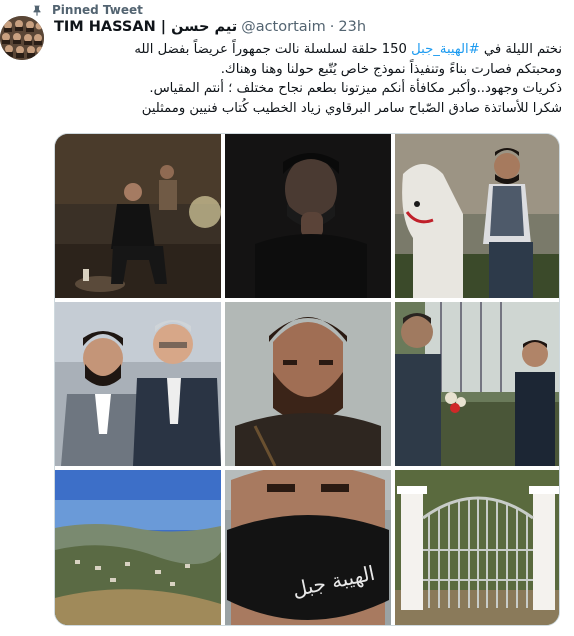 The height and width of the screenshot is (636, 574). What do you see at coordinates (352, 27) in the screenshot?
I see `tweet-timestamp: 23h` at bounding box center [352, 27].